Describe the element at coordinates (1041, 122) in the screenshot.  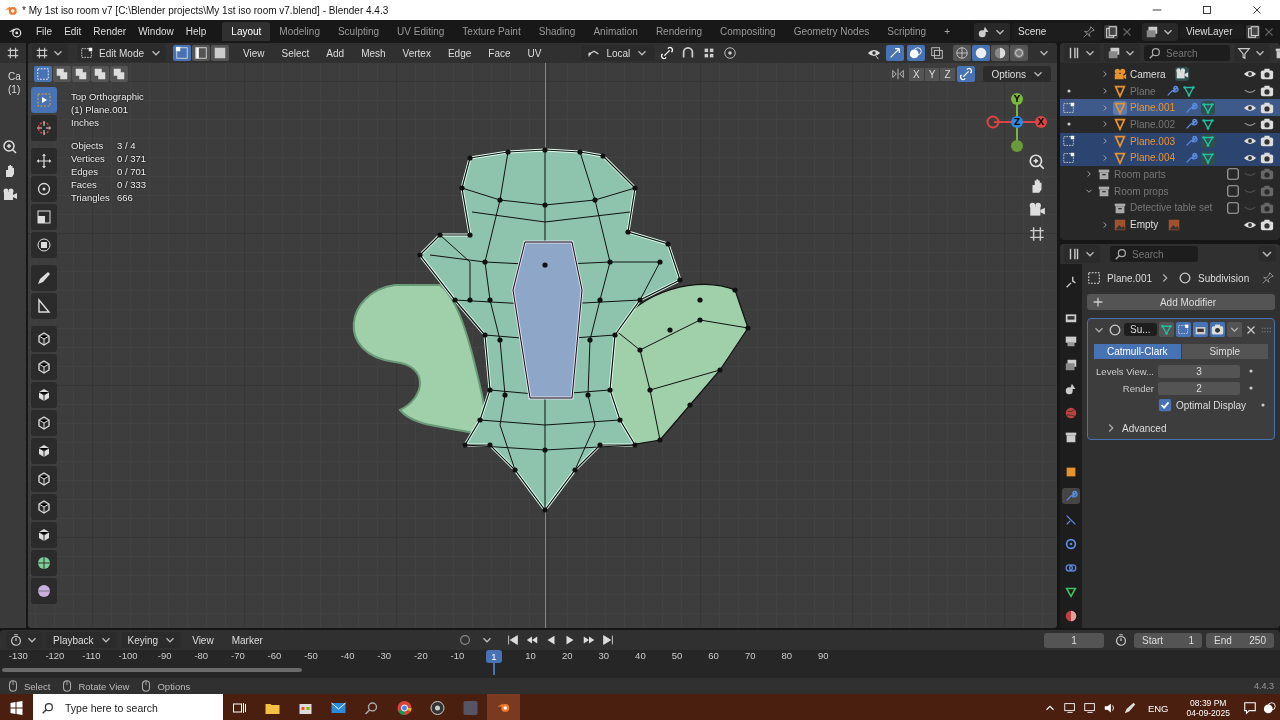
I see `axis-label: X` at that location.